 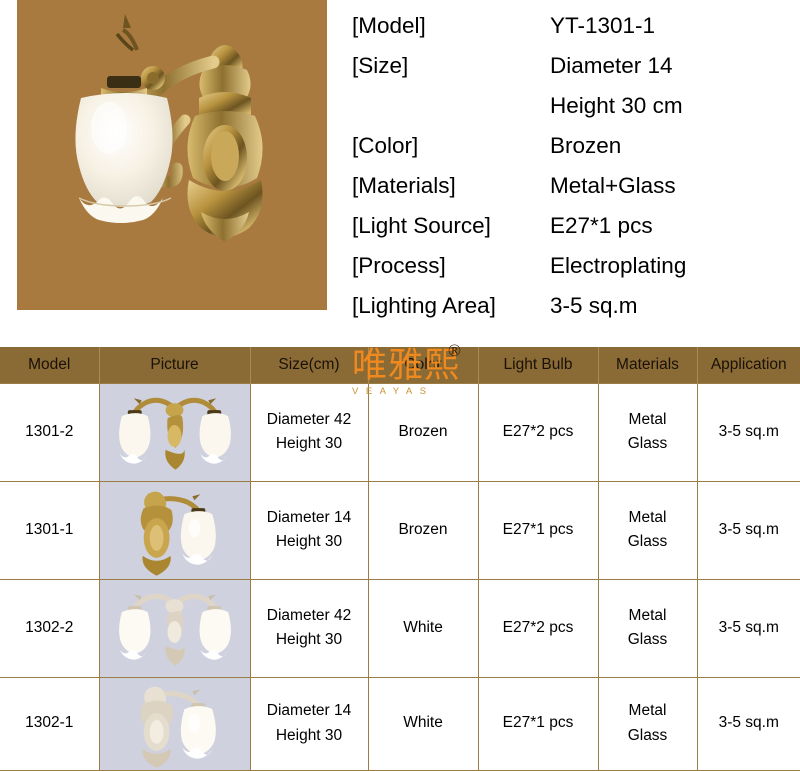 I want to click on spec-row-light-source: [Light Source] E27*1 pcs, so click(x=572, y=226).